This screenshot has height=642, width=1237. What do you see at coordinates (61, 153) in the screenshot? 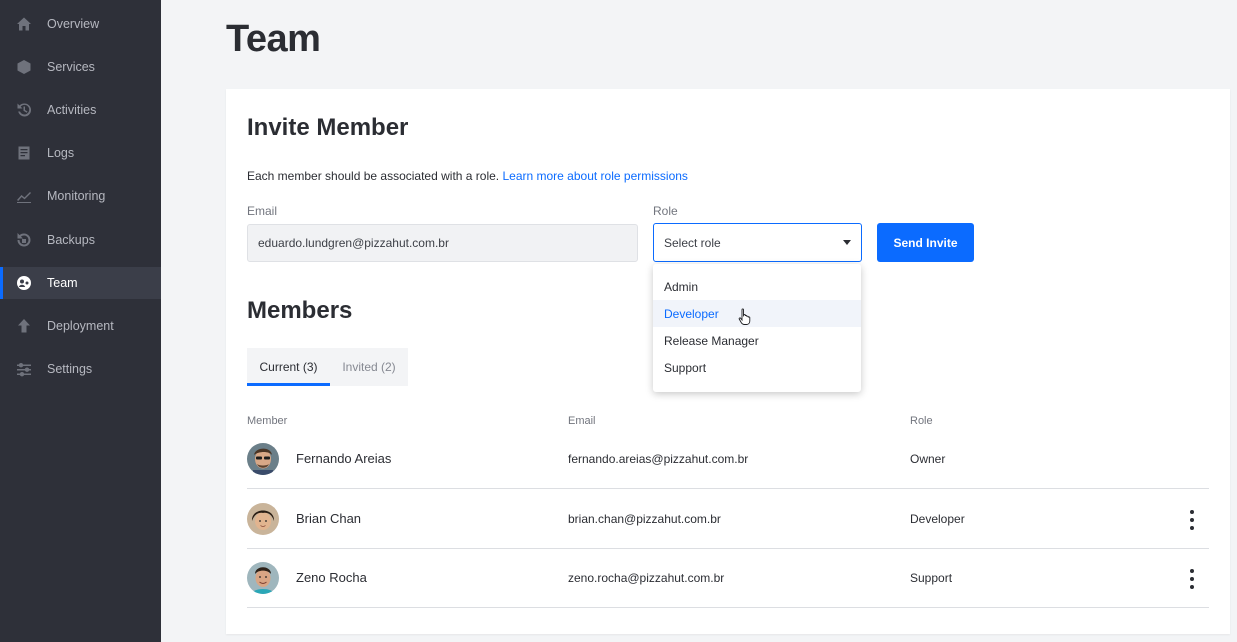
I see `sidebar-item-label: Logs` at bounding box center [61, 153].